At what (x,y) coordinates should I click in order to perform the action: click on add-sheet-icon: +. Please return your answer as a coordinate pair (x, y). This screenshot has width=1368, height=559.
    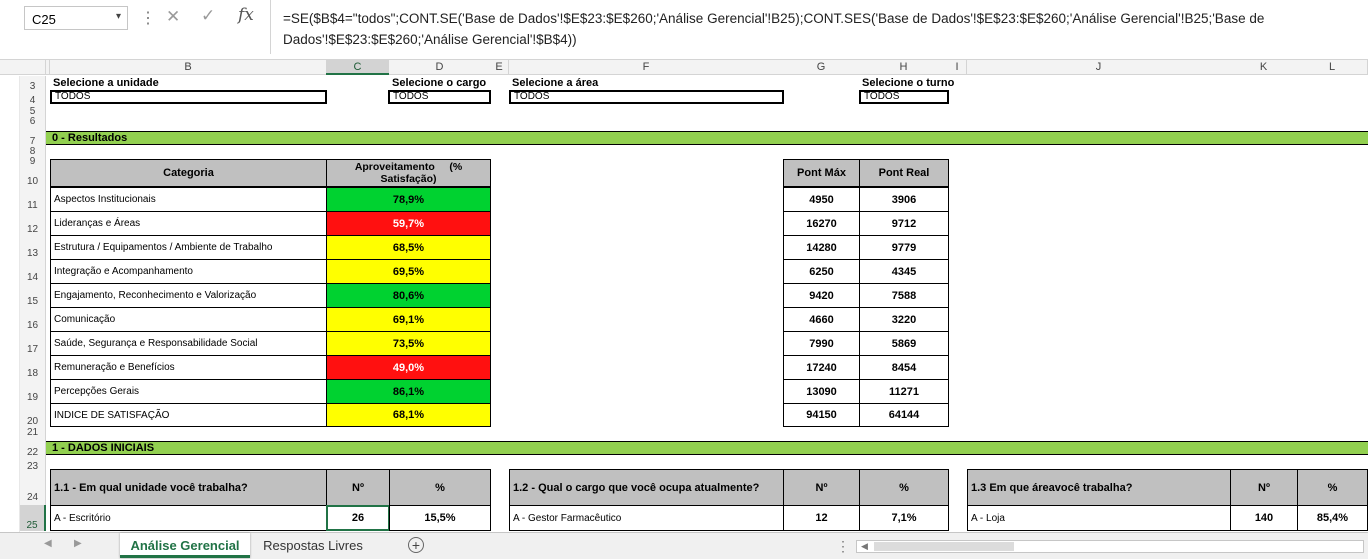
    Looking at the image, I should click on (416, 545).